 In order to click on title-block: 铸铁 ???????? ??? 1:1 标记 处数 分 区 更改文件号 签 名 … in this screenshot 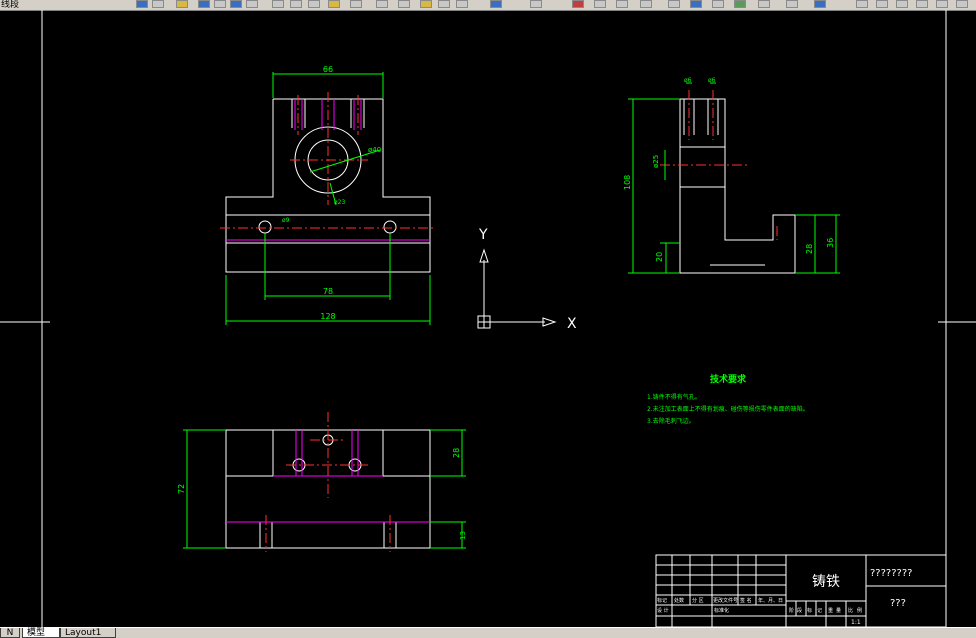, I will do `click(801, 590)`.